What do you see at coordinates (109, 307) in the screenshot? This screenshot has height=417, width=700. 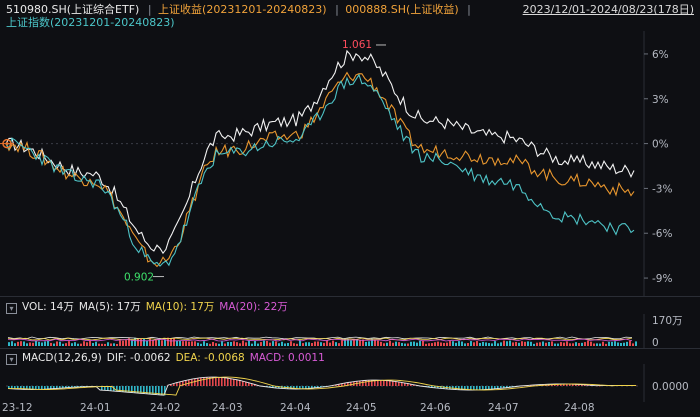 I see `vol-ma5: MA(5): 17万` at bounding box center [109, 307].